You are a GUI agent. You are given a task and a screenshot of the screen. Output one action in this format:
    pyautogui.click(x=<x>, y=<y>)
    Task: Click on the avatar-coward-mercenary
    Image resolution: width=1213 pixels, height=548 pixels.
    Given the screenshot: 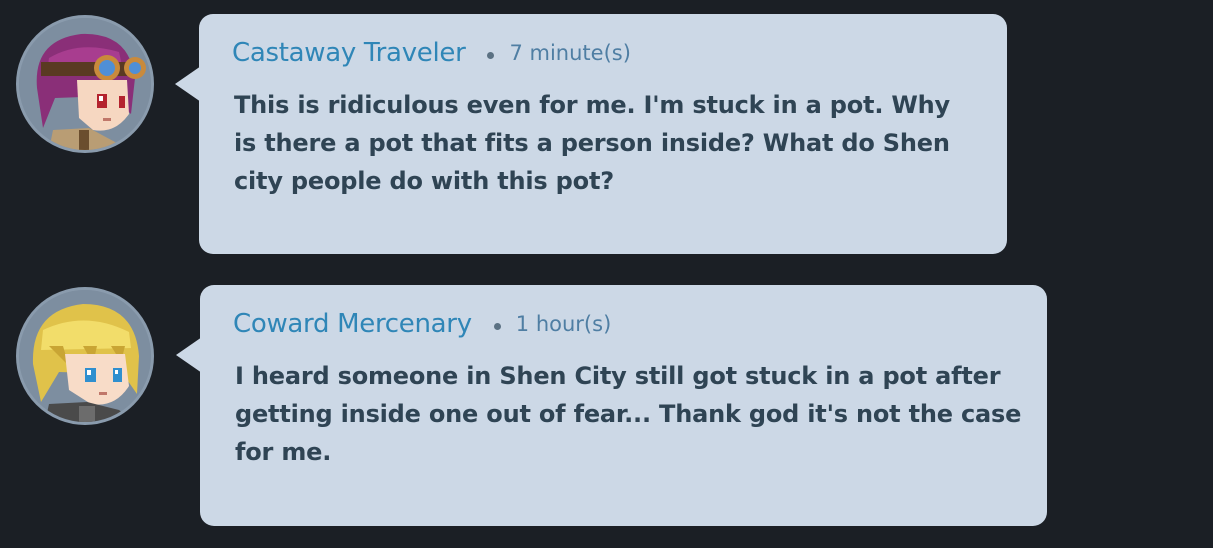 What is the action you would take?
    pyautogui.click(x=85, y=356)
    